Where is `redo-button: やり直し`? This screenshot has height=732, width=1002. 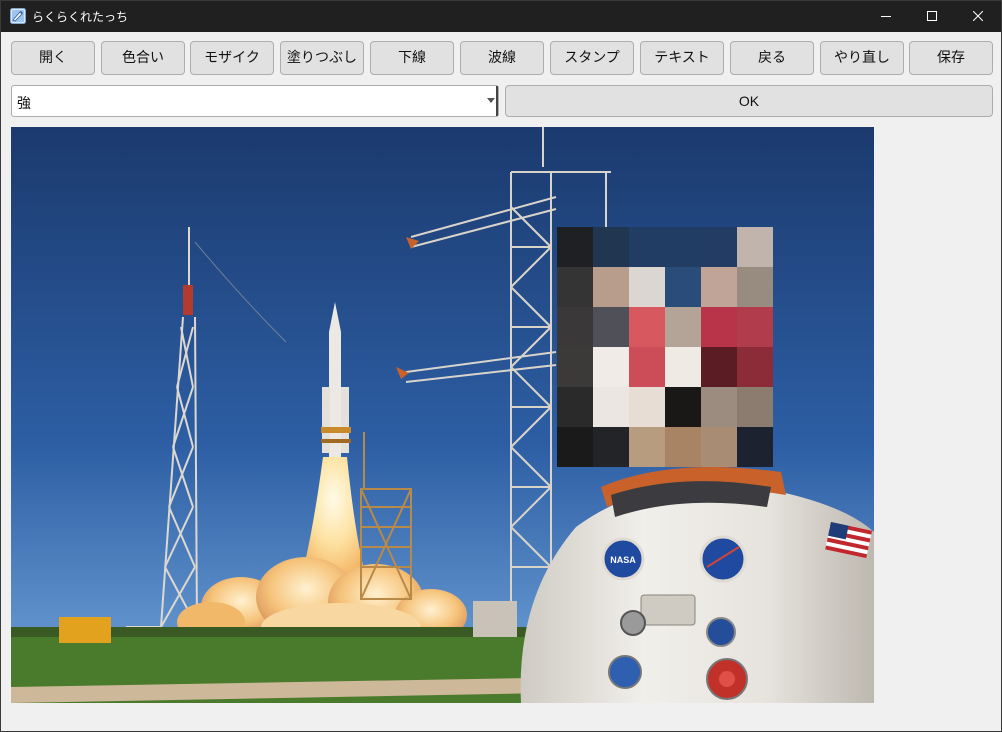
redo-button: やり直し is located at coordinates (862, 58).